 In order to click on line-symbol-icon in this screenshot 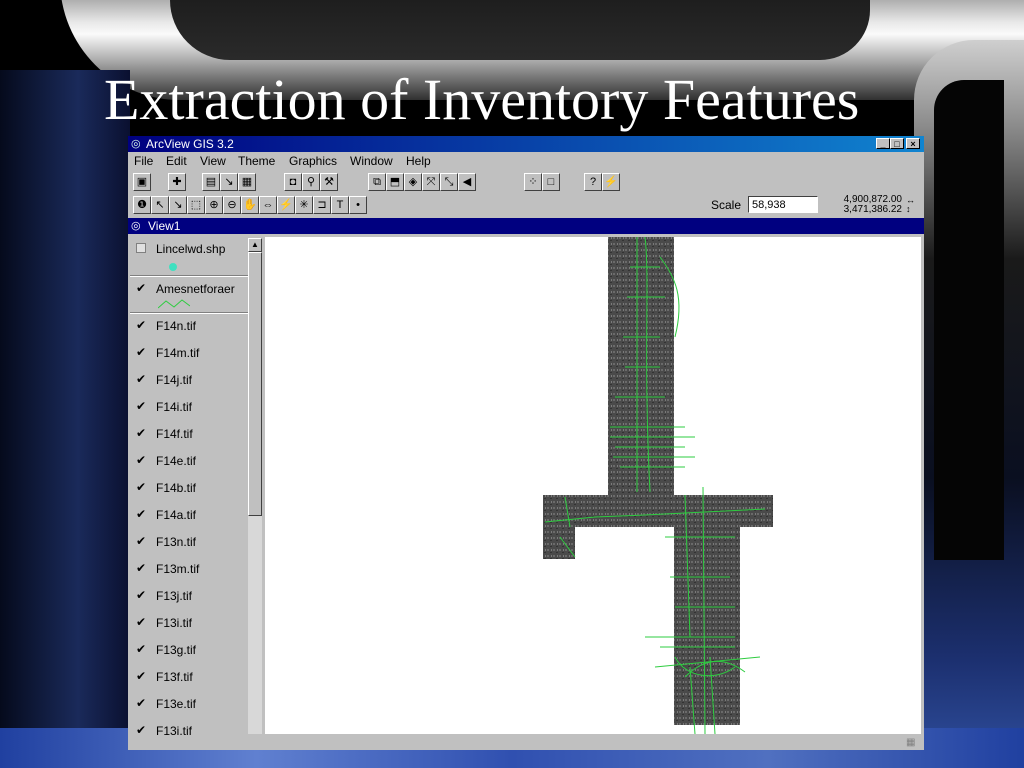, I will do `click(174, 304)`.